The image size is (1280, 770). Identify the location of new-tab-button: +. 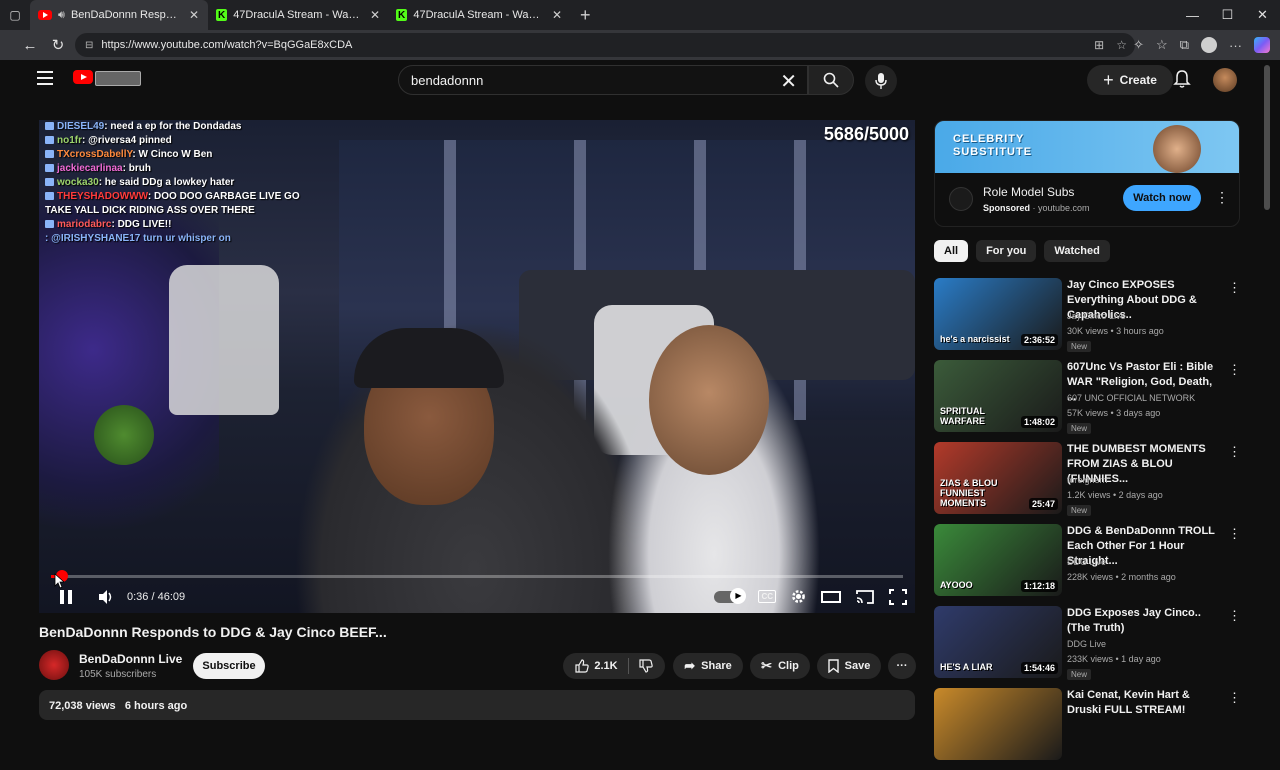
(585, 15).